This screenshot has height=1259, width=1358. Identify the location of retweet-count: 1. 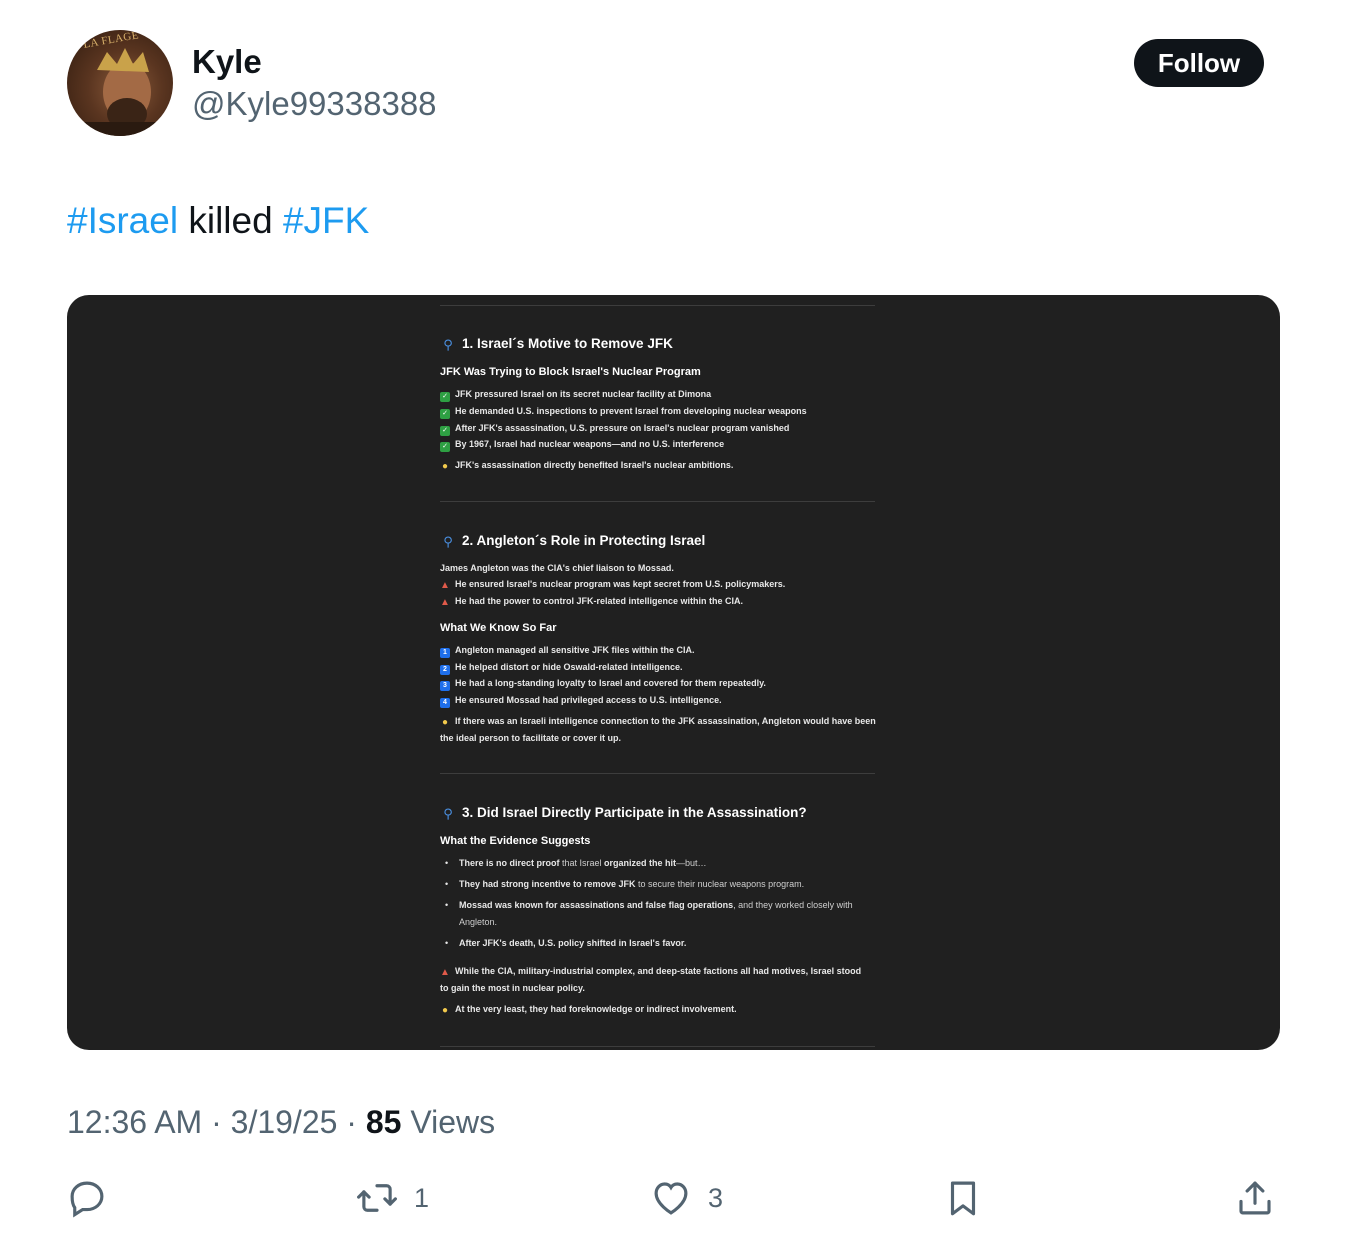
(422, 1197).